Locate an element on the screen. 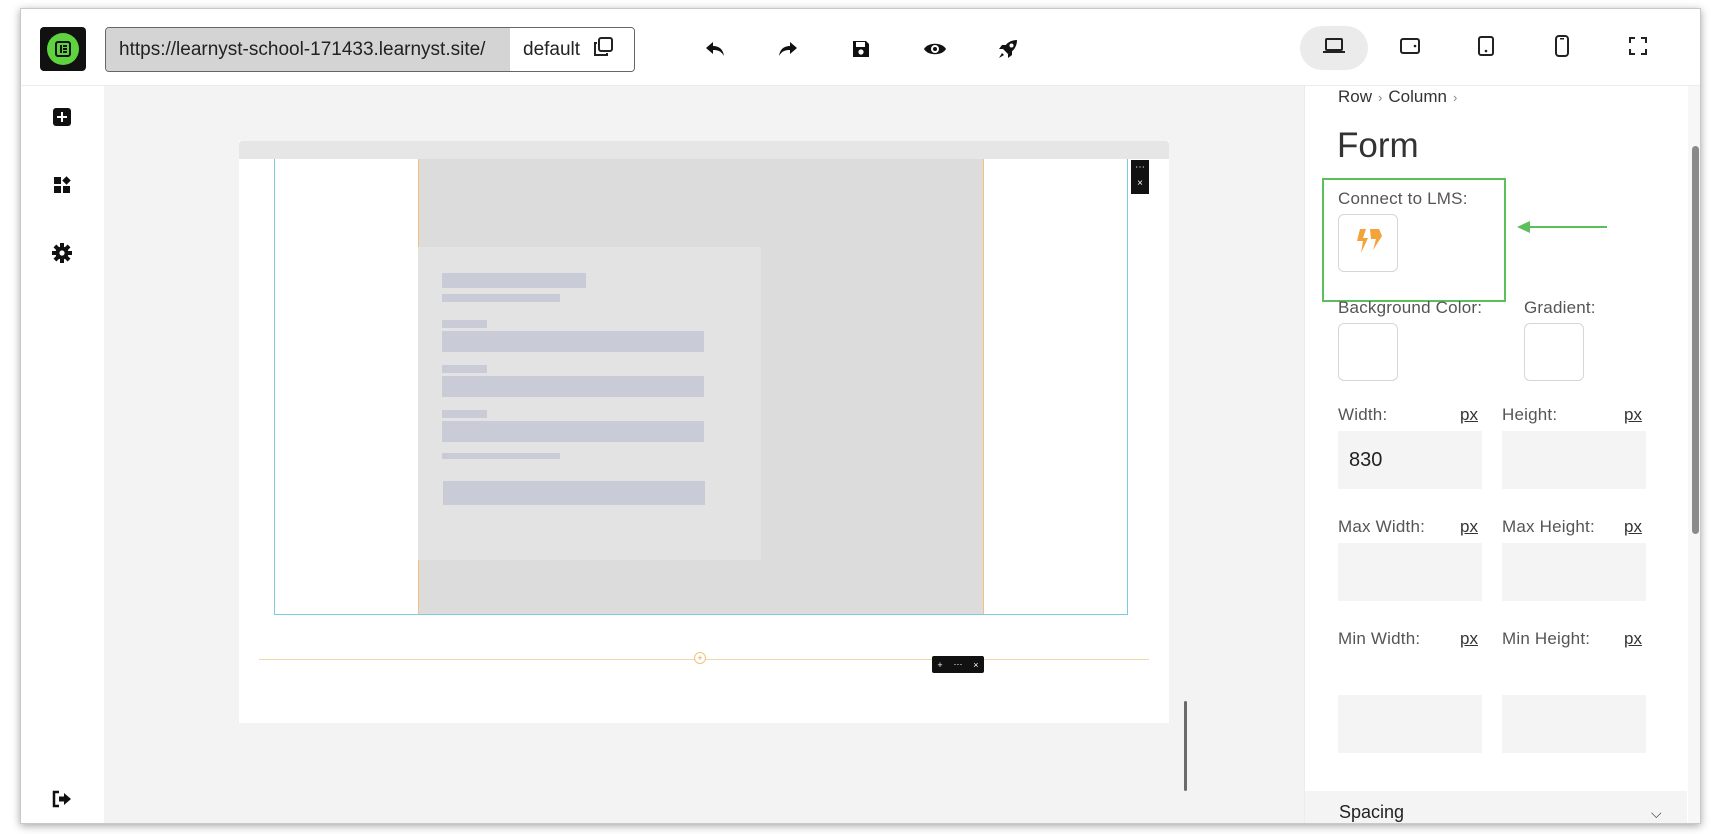  mobile-view-button is located at coordinates (1562, 48).